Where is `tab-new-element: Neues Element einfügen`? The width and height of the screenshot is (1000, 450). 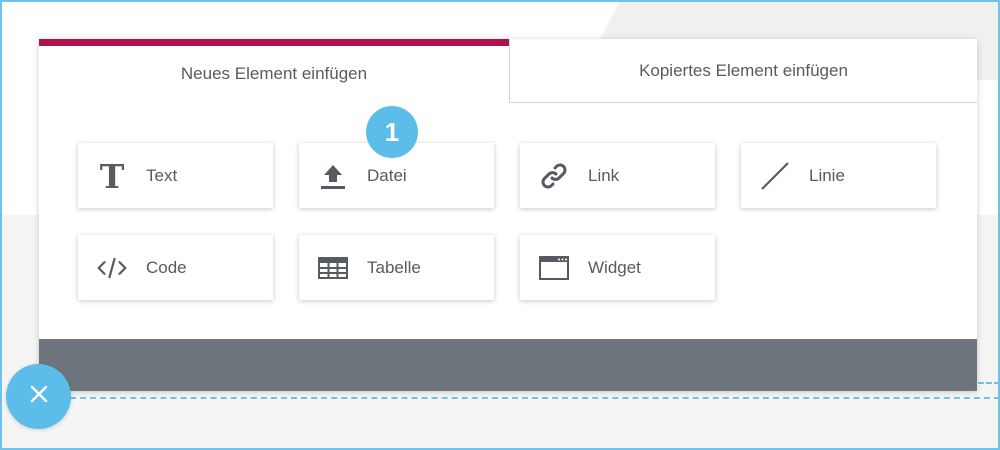
tab-new-element: Neues Element einfügen is located at coordinates (274, 71).